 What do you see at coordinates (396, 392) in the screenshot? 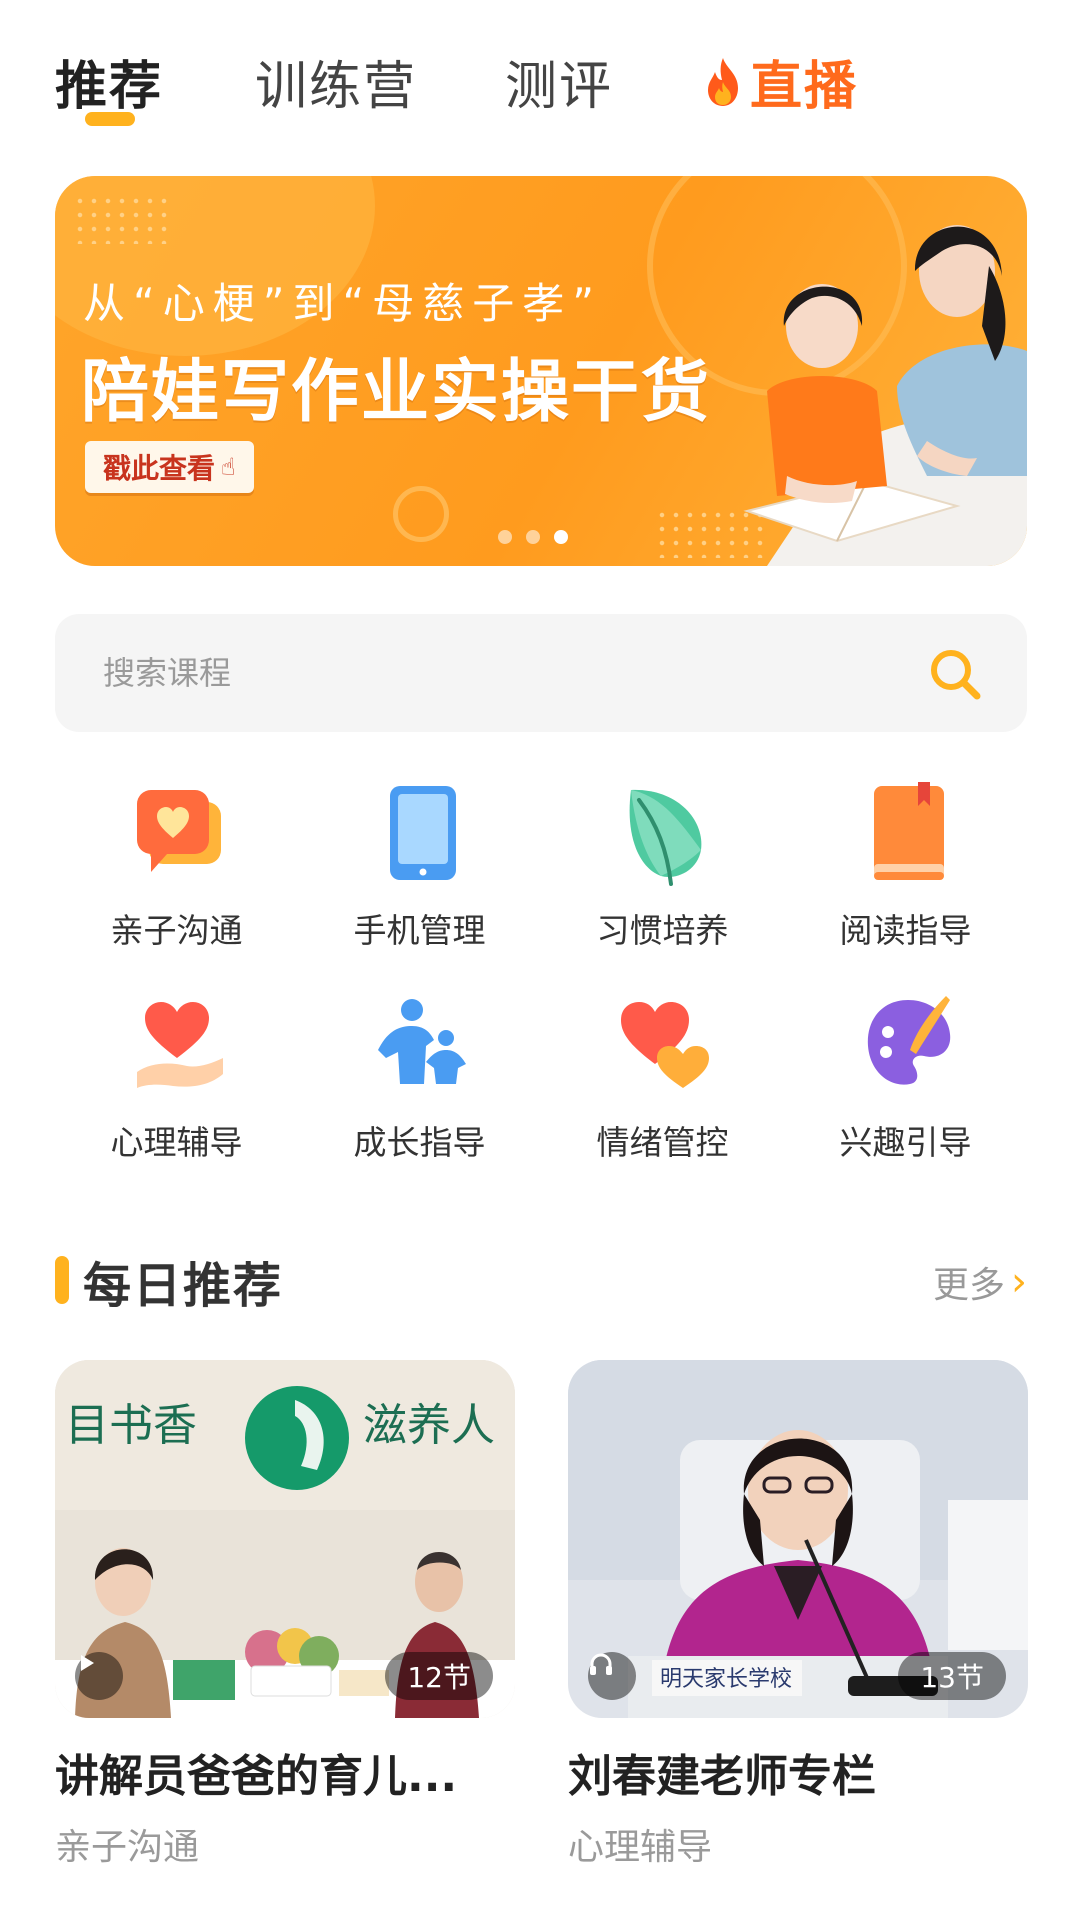
I see `banner-headline: 陪娃写作业实操干货` at bounding box center [396, 392].